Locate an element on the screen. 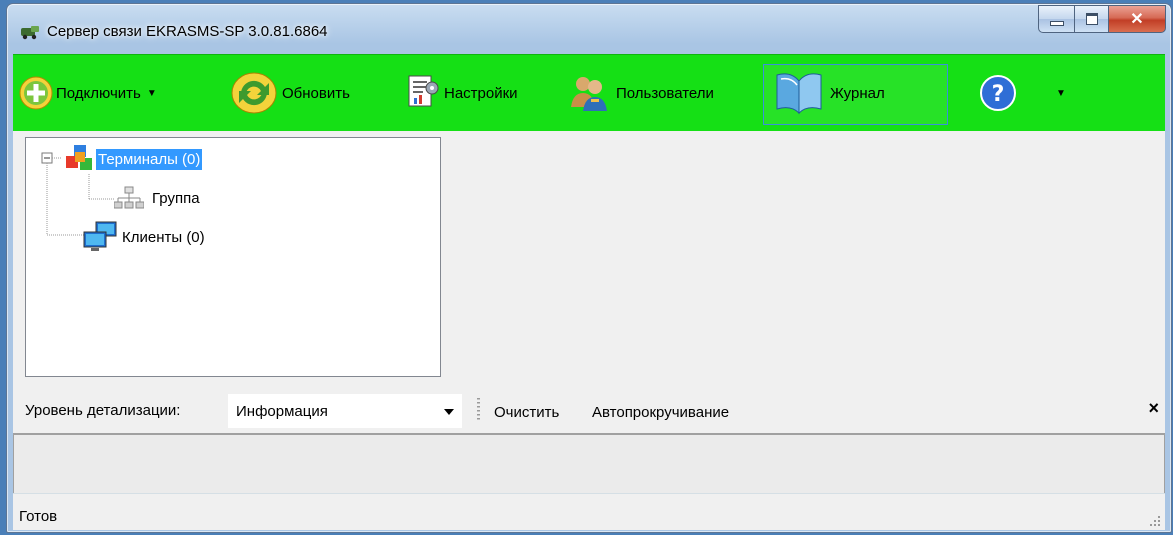 The image size is (1173, 535). network-group-icon is located at coordinates (129, 198).